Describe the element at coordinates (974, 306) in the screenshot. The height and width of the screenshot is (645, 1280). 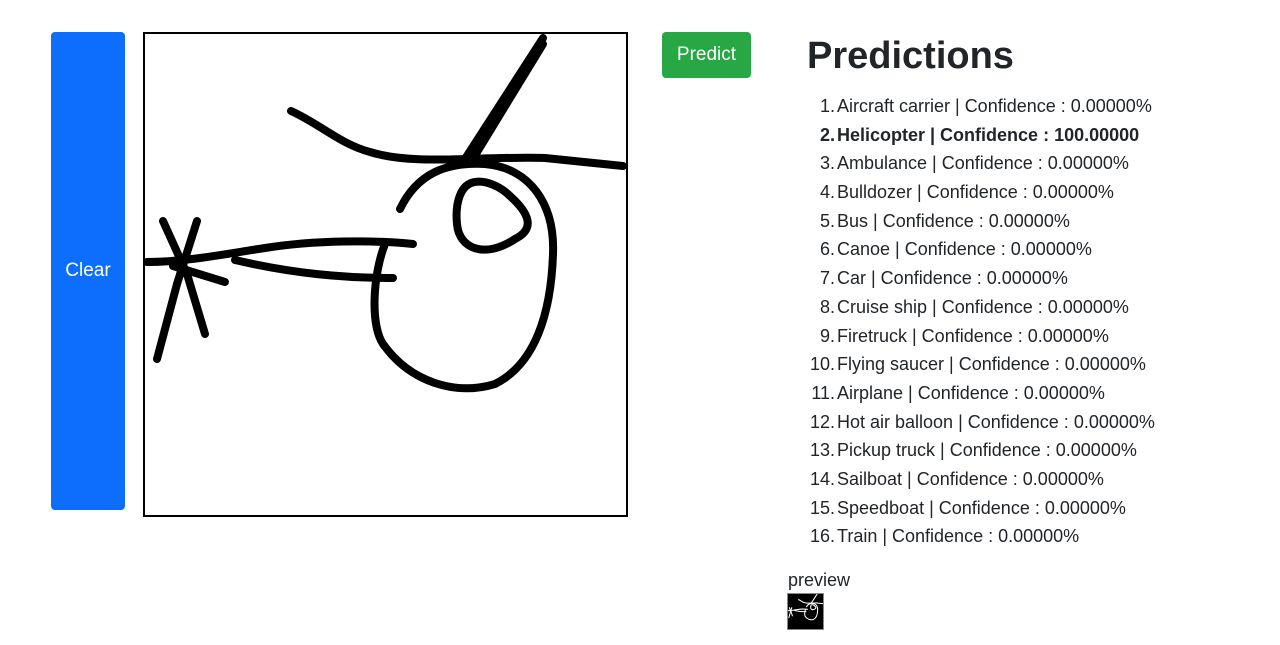
I see `prediction-item: 8. Cruise ship | Confidence : 0.00000%` at that location.